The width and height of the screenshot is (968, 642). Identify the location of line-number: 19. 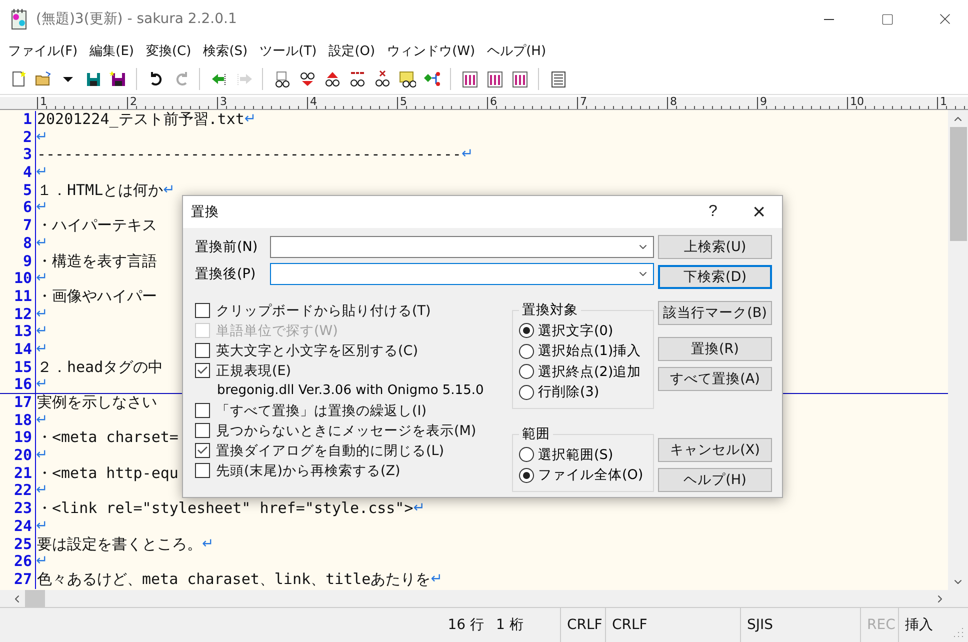
(18, 438).